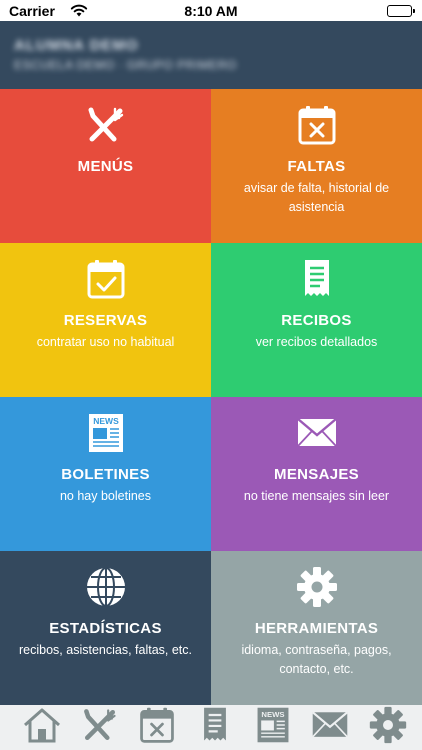 The width and height of the screenshot is (422, 750). Describe the element at coordinates (105, 342) in the screenshot. I see `reservas-description: contratar uso no habitual` at that location.